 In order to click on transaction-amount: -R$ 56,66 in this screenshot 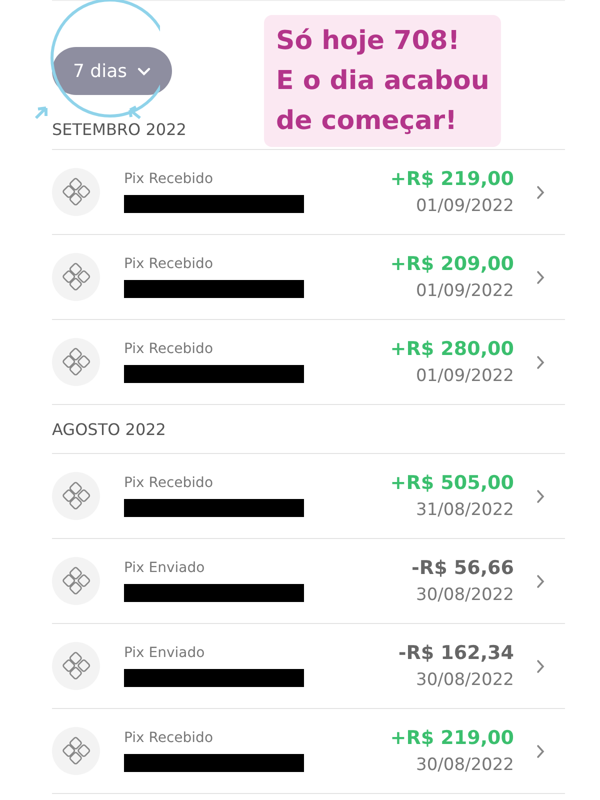, I will do `click(463, 568)`.